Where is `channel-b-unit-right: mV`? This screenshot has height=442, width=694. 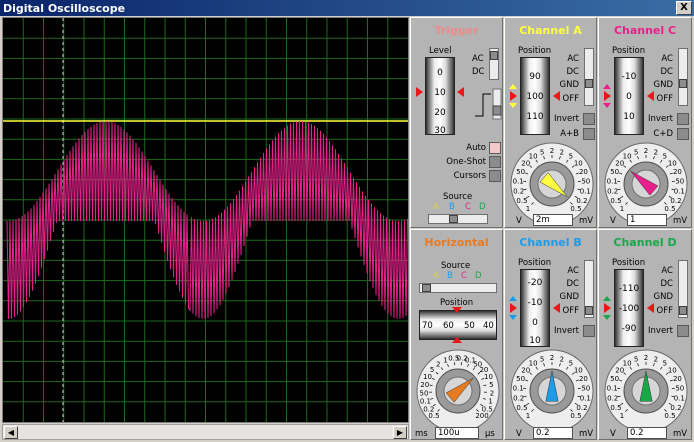 channel-b-unit-right: mV is located at coordinates (586, 434).